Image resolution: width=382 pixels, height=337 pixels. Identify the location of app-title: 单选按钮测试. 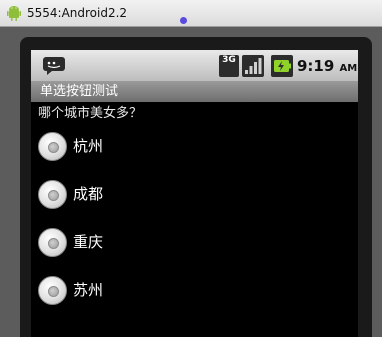
(79, 91).